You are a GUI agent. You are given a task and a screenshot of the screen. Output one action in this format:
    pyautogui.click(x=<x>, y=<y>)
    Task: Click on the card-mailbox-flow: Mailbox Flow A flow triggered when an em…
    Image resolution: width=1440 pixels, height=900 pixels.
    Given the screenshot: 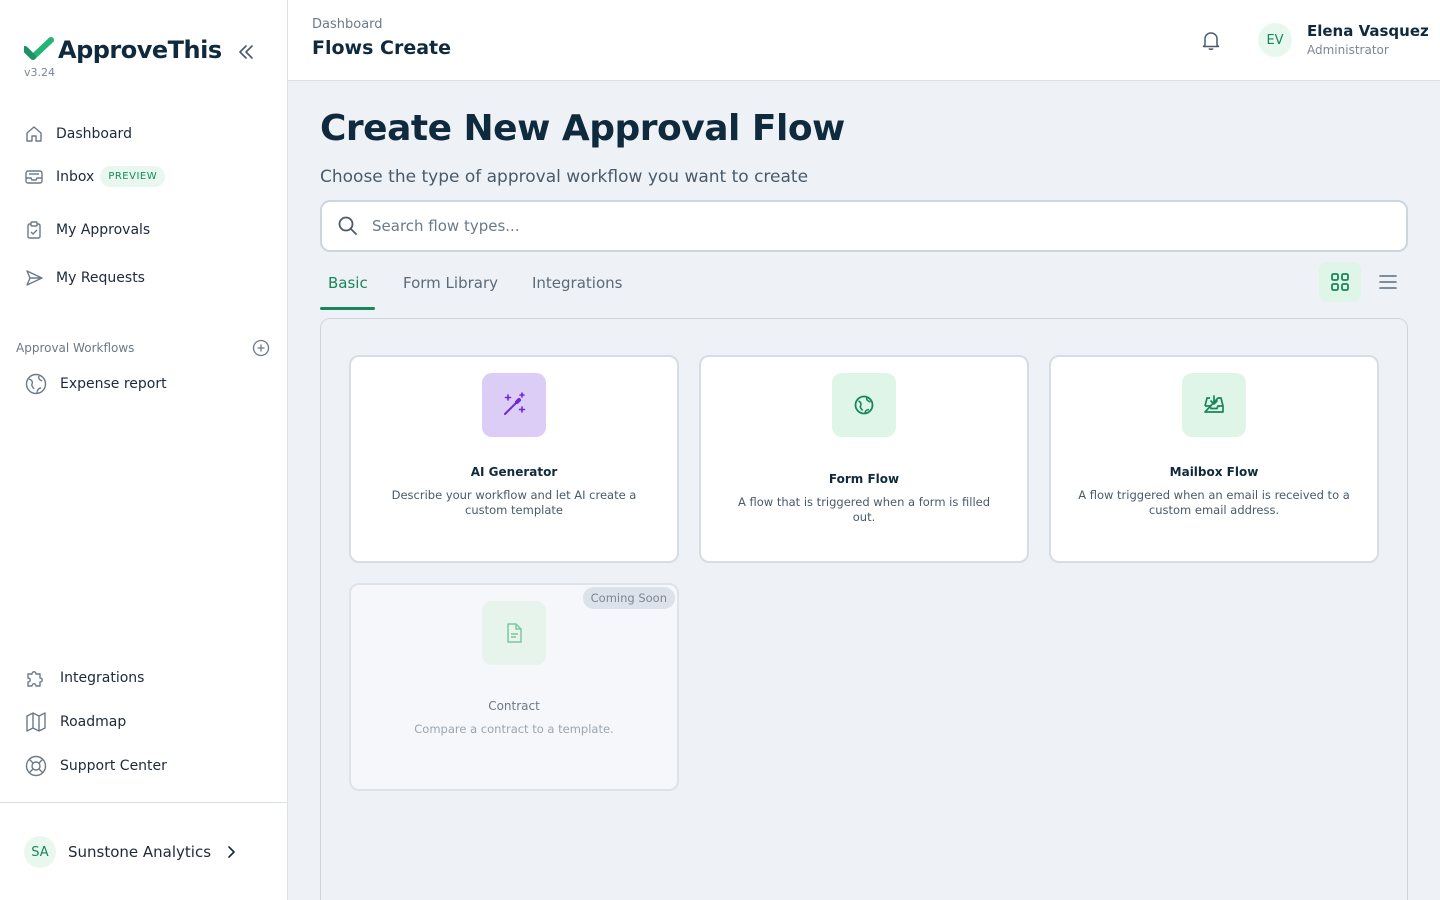 What is the action you would take?
    pyautogui.click(x=1214, y=459)
    